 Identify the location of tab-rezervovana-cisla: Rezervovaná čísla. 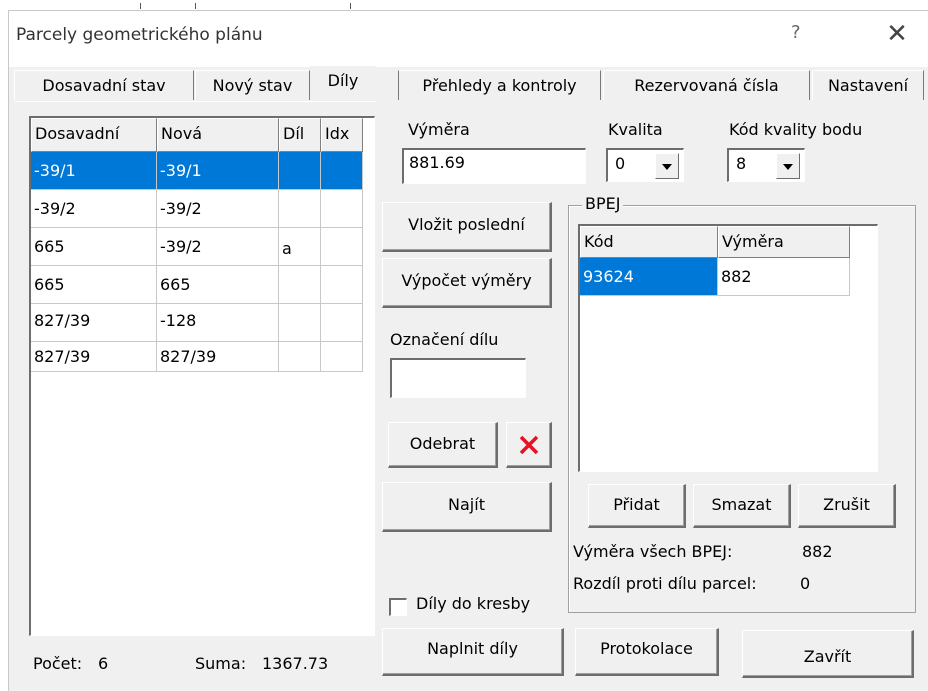
(706, 85).